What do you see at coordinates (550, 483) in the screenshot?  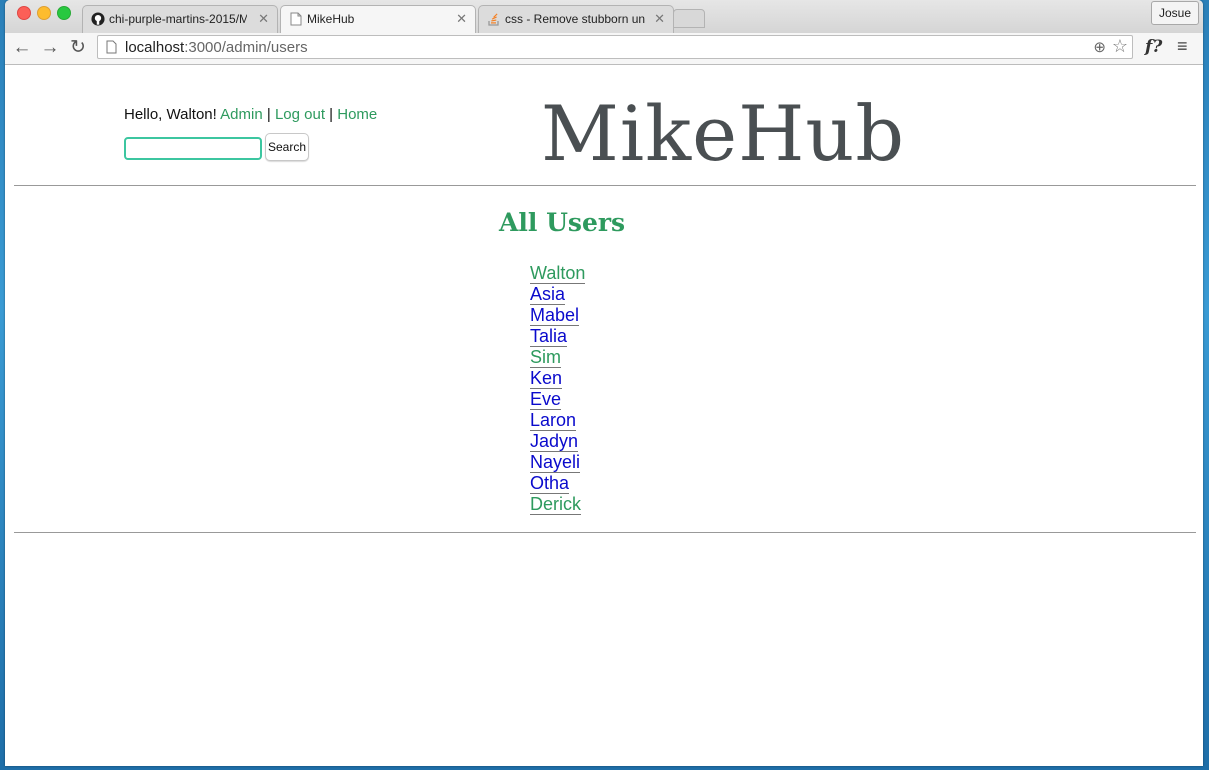 I see `user-link: Otha` at bounding box center [550, 483].